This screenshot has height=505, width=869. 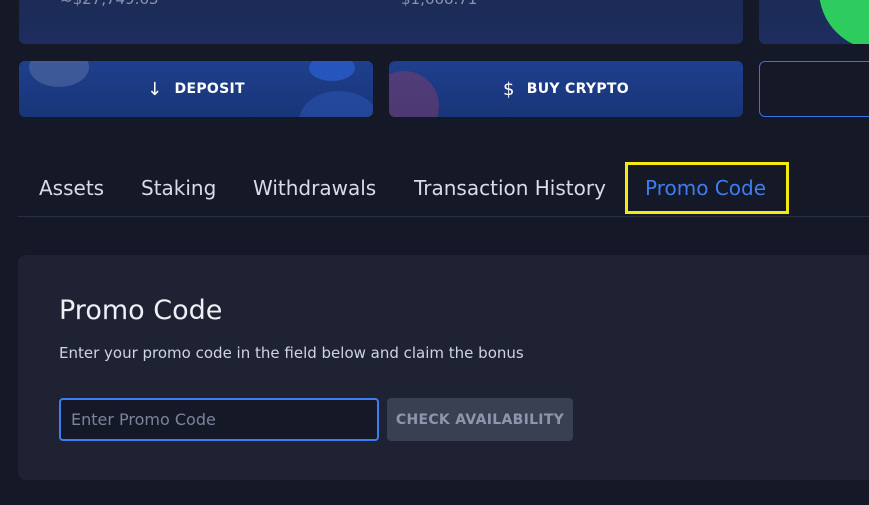 What do you see at coordinates (141, 310) in the screenshot?
I see `promo-title: Promo Code` at bounding box center [141, 310].